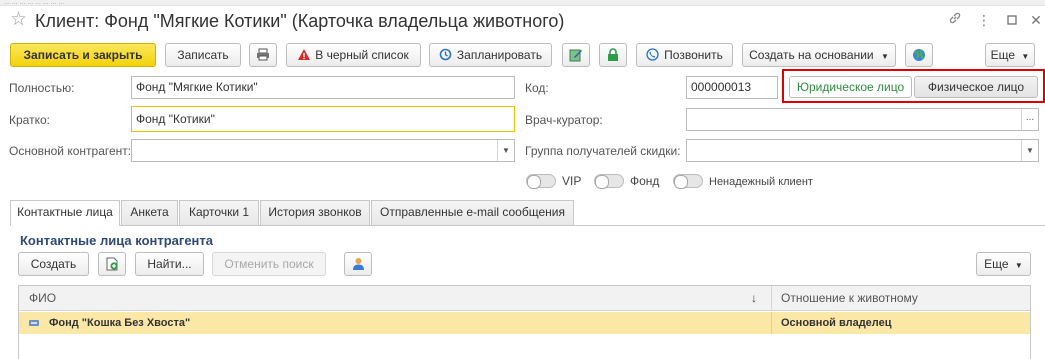 Image resolution: width=1045 pixels, height=359 pixels. I want to click on globe-icon, so click(919, 54).